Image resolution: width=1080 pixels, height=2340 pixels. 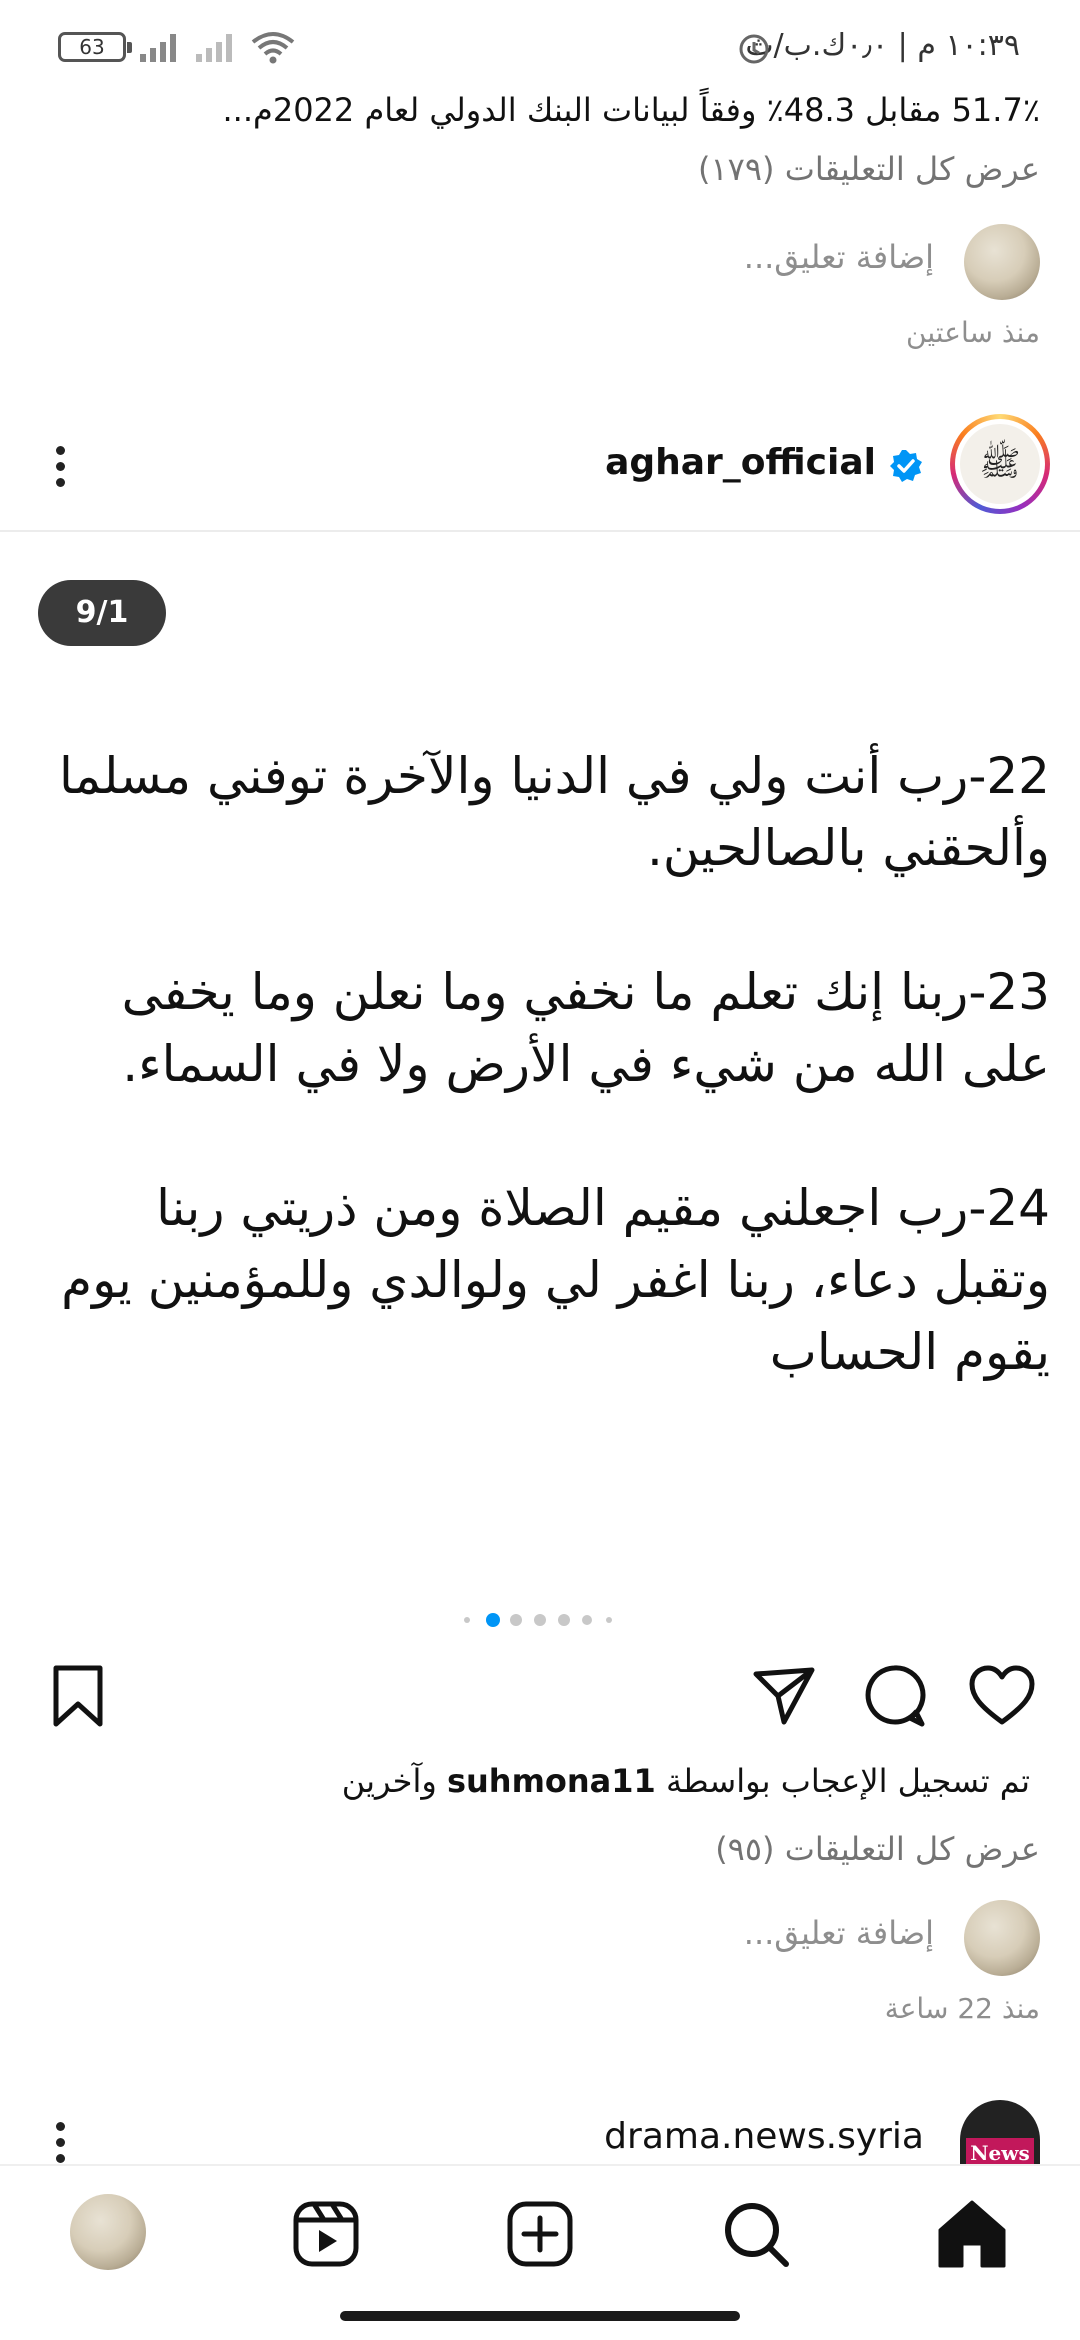 I want to click on verified-badge-icon, so click(x=906, y=466).